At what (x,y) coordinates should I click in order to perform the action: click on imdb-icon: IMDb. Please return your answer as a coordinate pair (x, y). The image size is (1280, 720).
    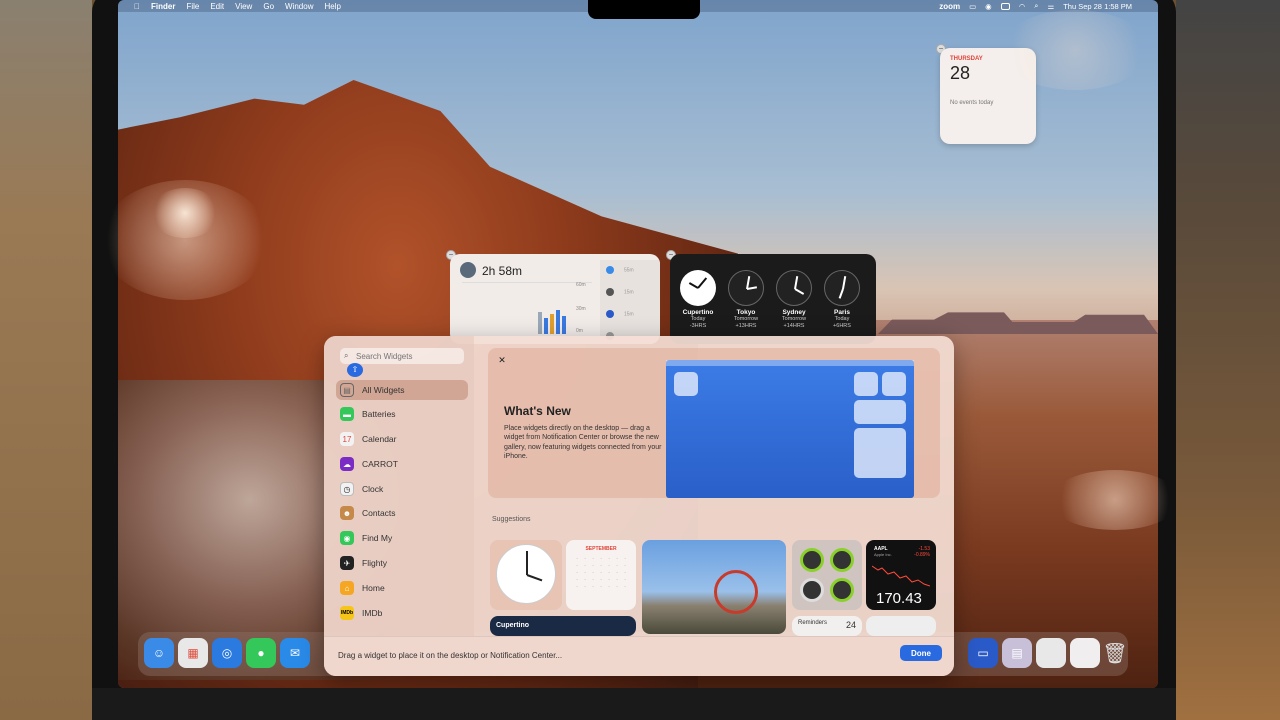
    Looking at the image, I should click on (347, 613).